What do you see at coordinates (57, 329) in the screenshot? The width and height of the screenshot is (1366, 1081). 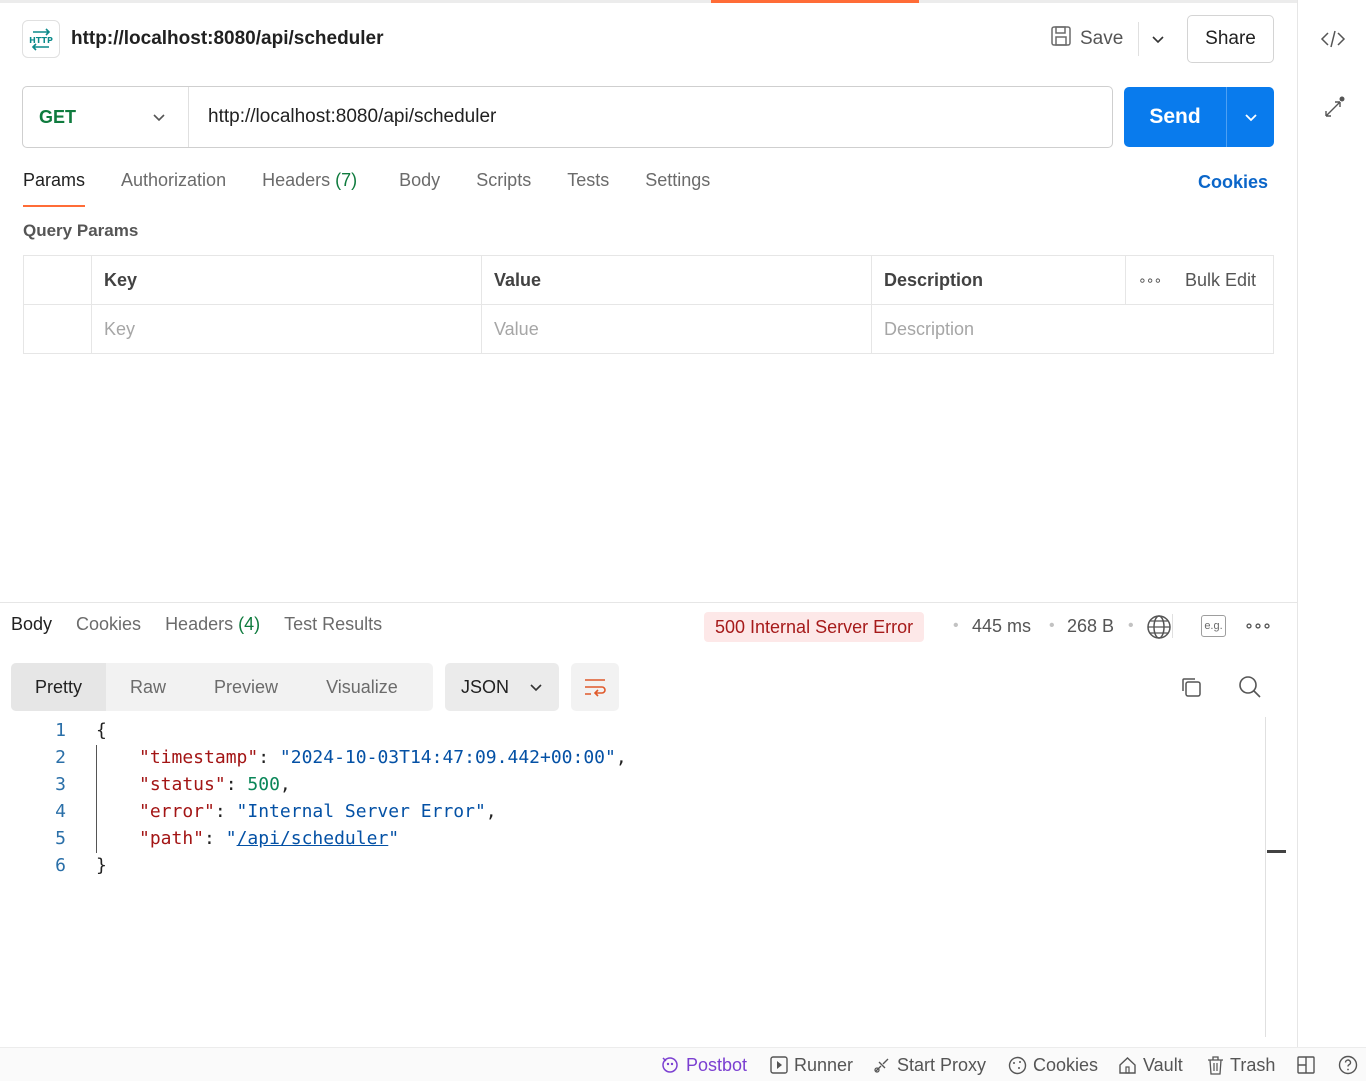 I see `row-checkbox-cell` at bounding box center [57, 329].